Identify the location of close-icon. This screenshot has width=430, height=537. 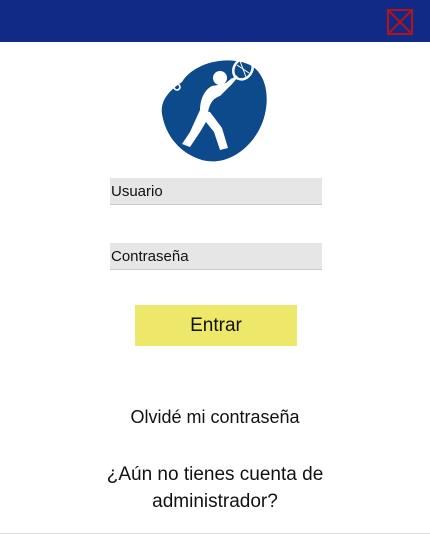
(400, 22).